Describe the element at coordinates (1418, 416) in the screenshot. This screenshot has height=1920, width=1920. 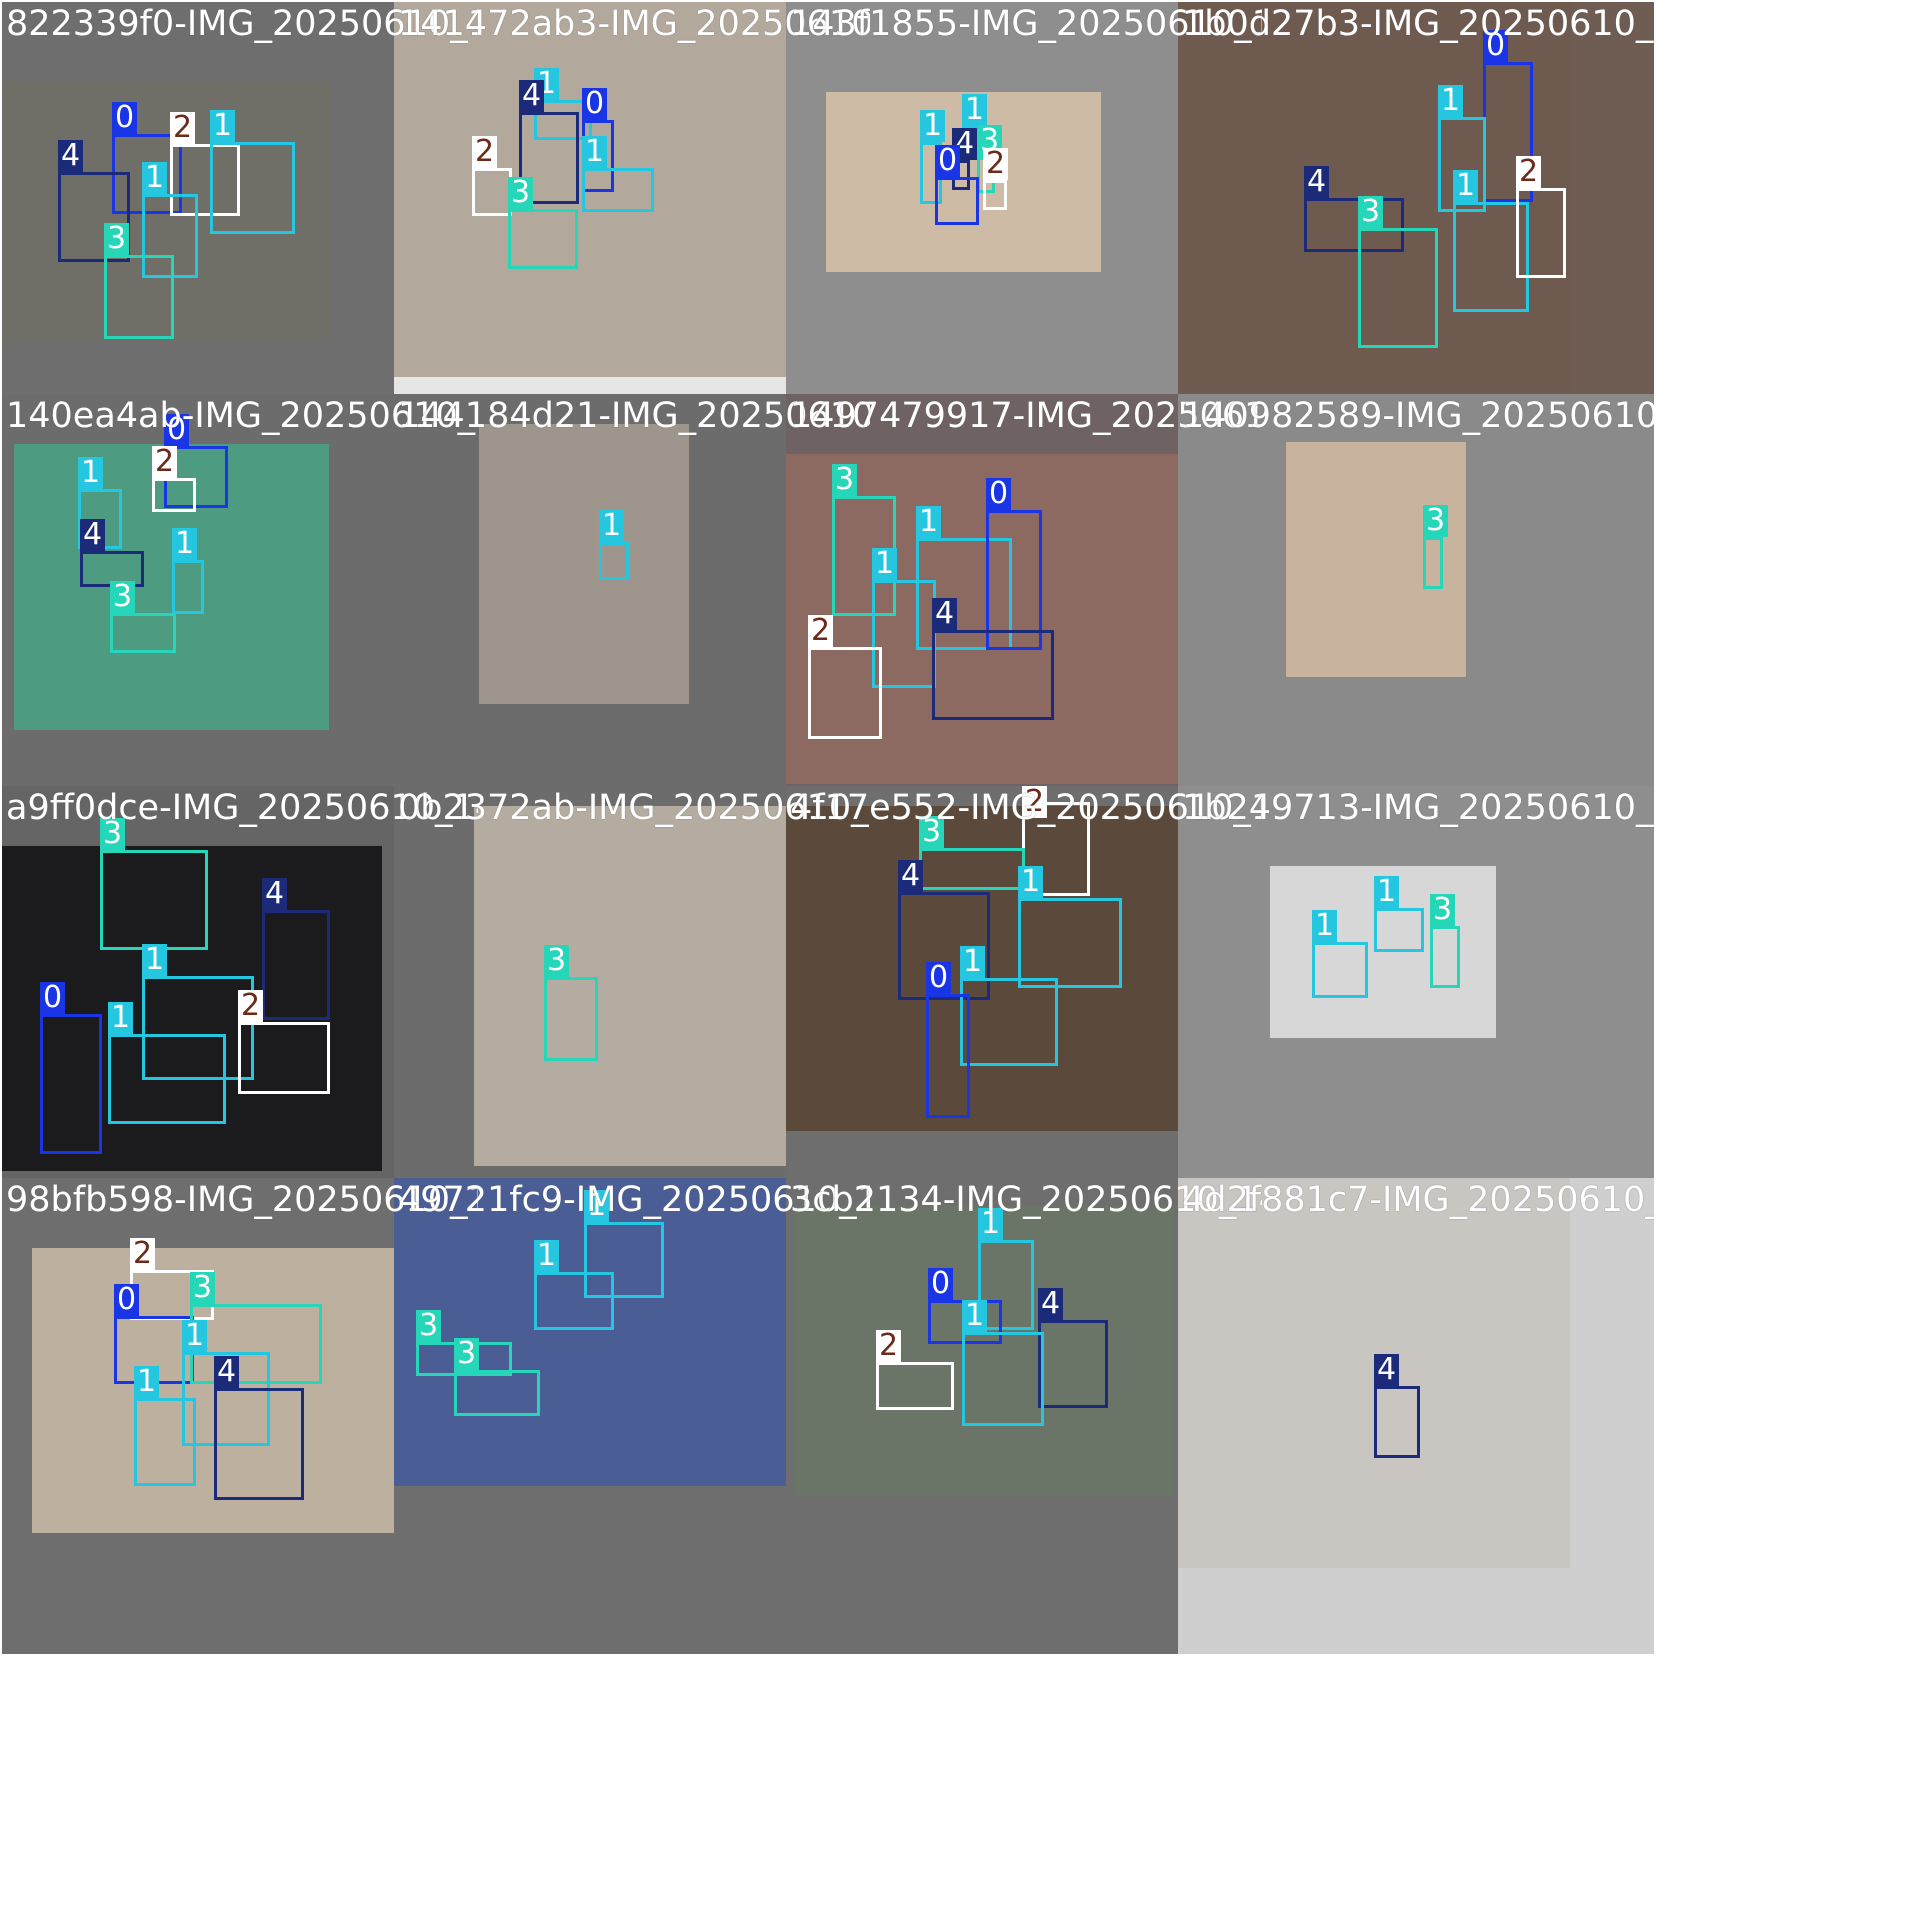
I see `filename-label: 140982589-IMG_20250610_1` at that location.